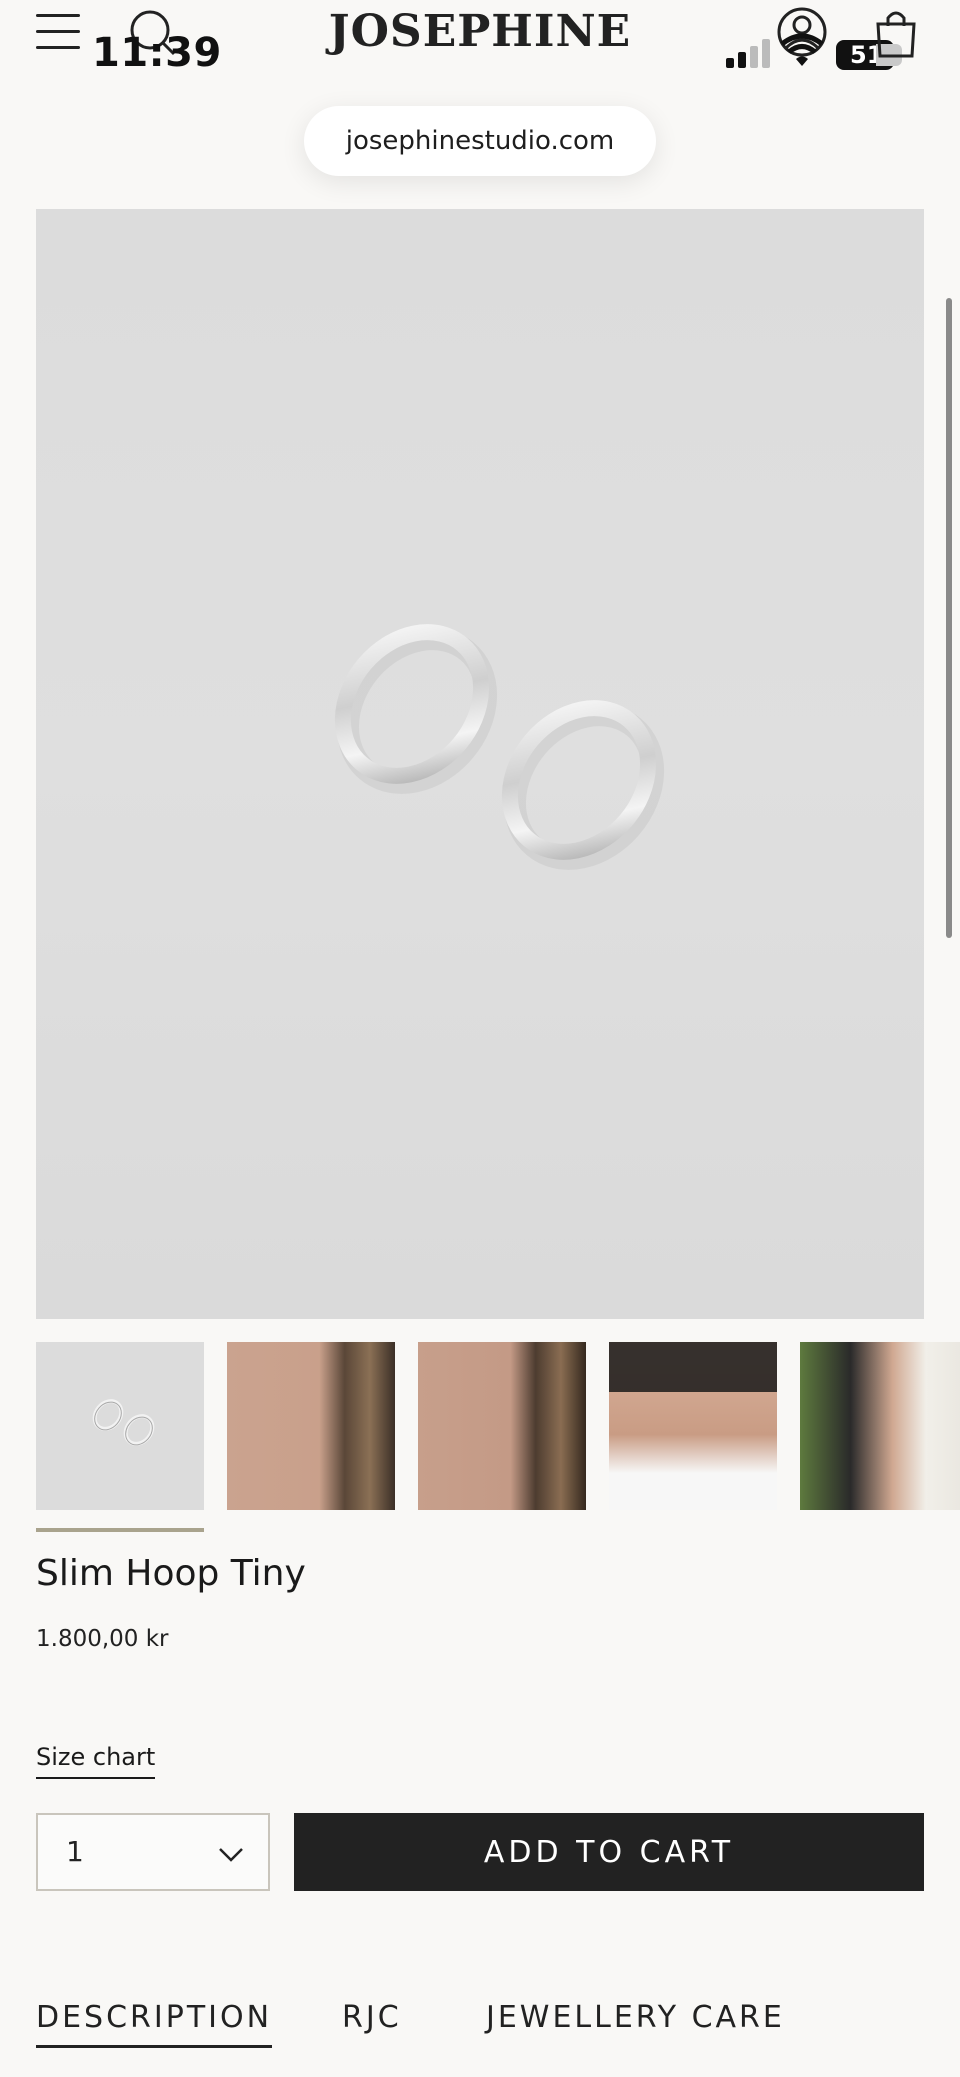 The image size is (960, 2077). What do you see at coordinates (154, 2024) in the screenshot?
I see `tab-description: DESCRIPTION` at bounding box center [154, 2024].